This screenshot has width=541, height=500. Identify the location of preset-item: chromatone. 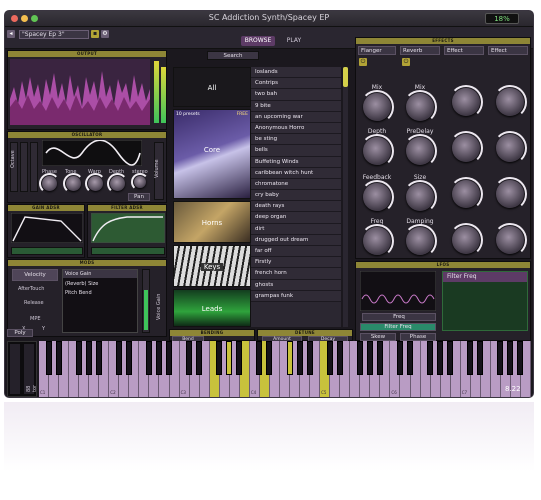
(296, 184).